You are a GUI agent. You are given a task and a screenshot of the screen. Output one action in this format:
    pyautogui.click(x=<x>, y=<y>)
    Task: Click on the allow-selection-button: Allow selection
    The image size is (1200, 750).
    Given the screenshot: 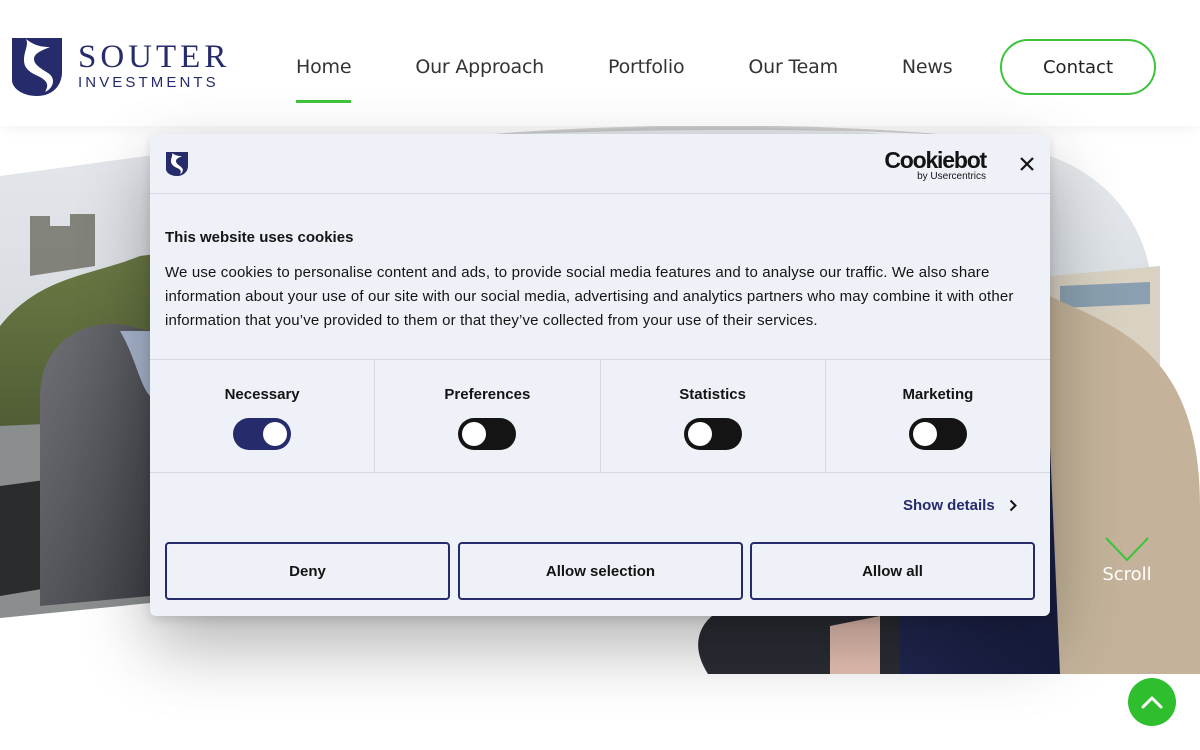 What is the action you would take?
    pyautogui.click(x=600, y=571)
    